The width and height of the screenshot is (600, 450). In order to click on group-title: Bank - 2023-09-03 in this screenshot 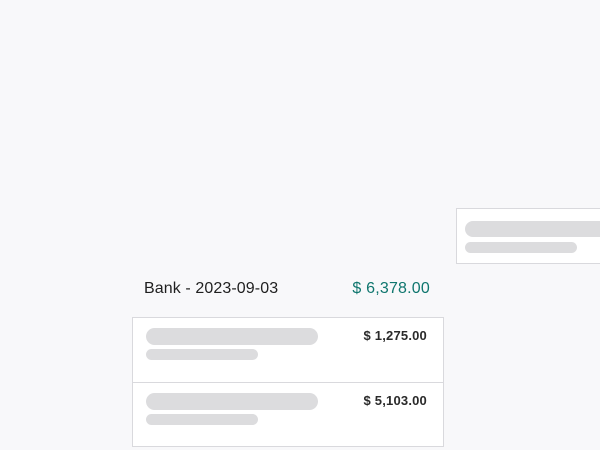, I will do `click(211, 288)`.